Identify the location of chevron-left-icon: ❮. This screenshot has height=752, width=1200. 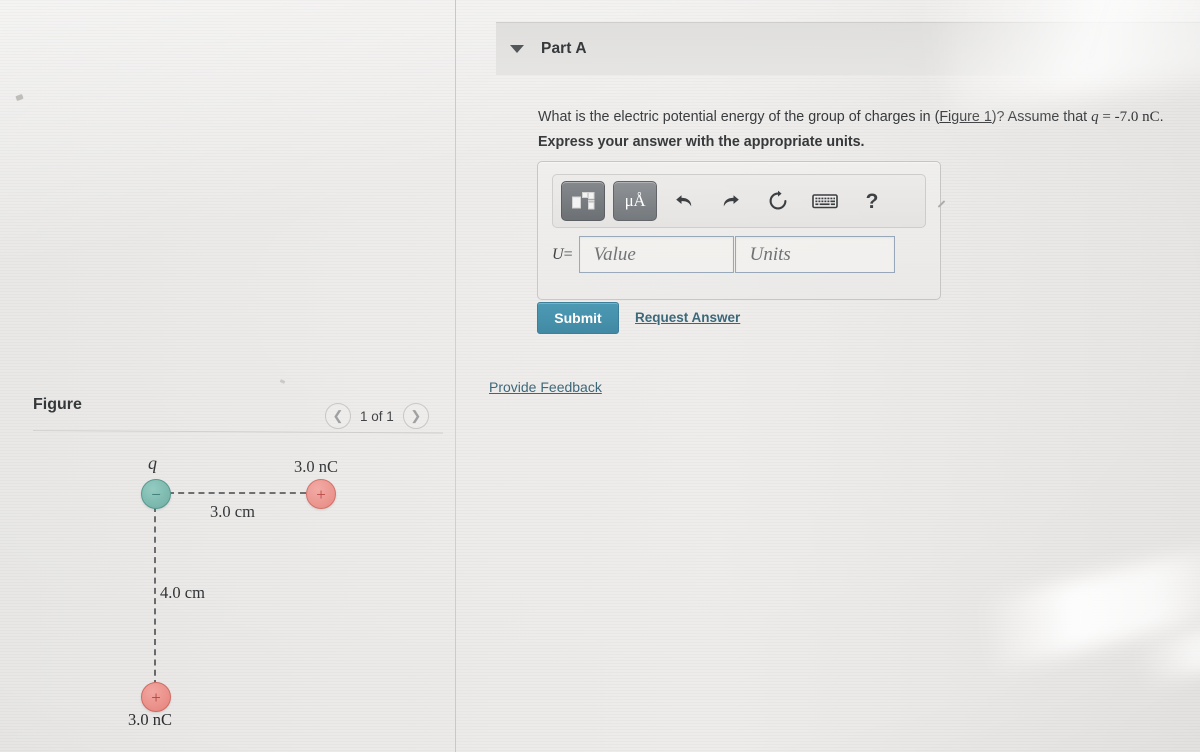
(338, 416).